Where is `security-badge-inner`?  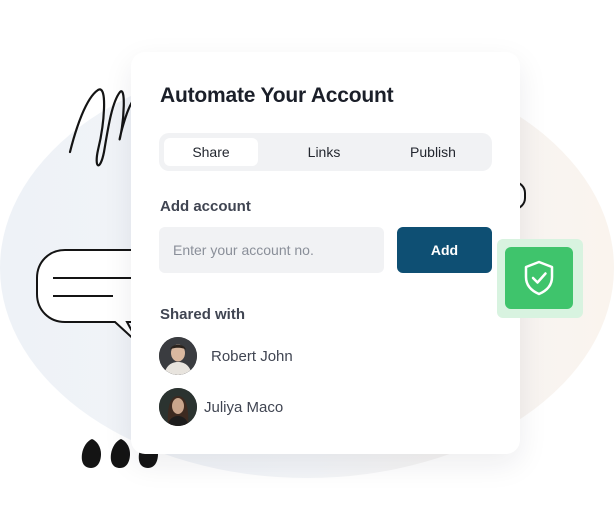 security-badge-inner is located at coordinates (539, 278).